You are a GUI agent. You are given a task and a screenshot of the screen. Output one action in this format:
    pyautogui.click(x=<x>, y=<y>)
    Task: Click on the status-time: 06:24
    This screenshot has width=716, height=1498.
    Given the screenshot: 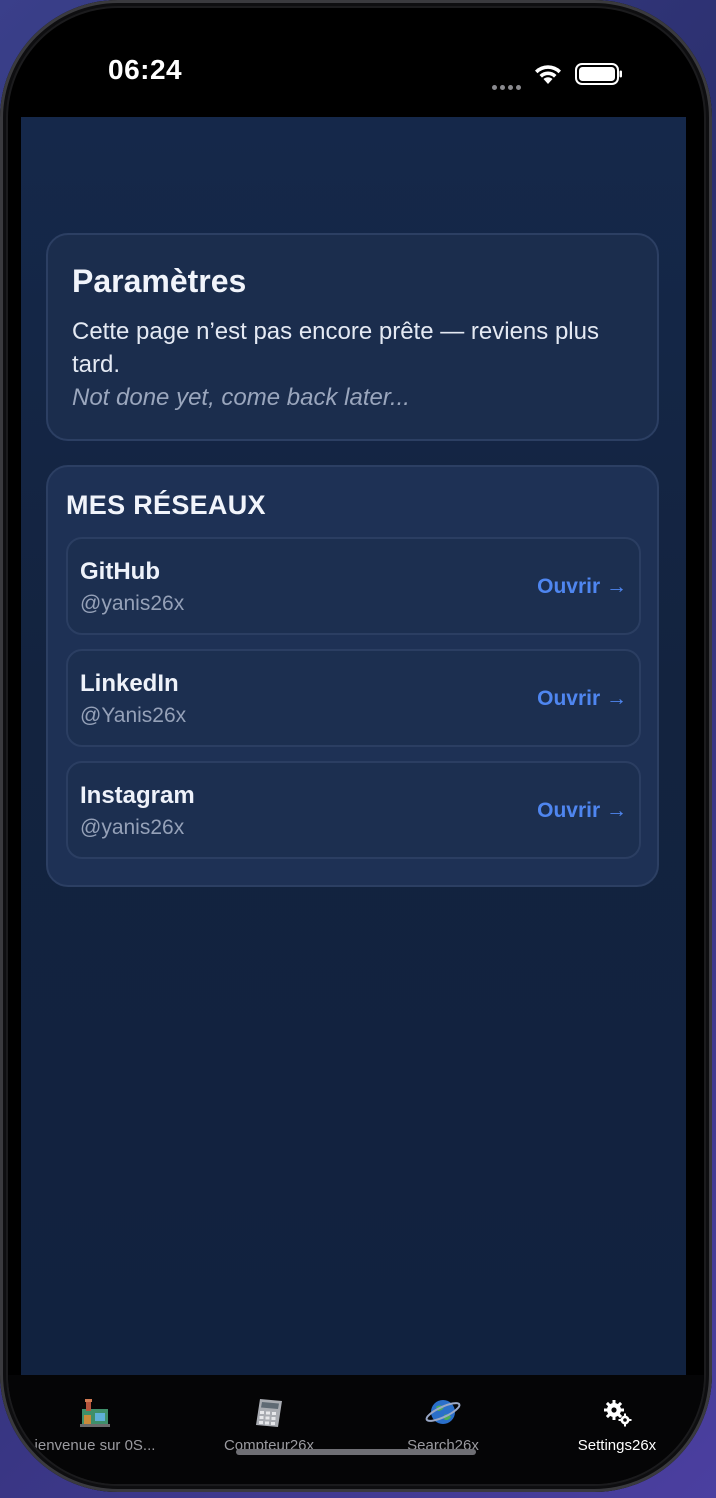 What is the action you would take?
    pyautogui.click(x=145, y=69)
    